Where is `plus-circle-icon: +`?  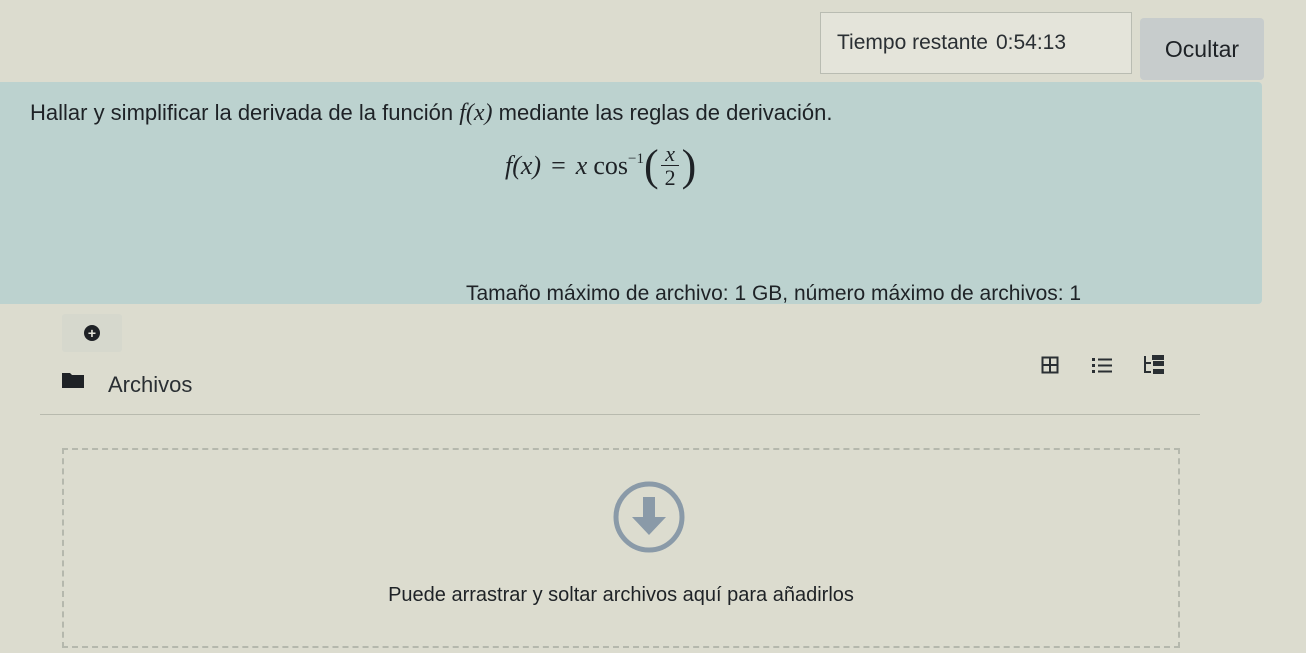 plus-circle-icon: + is located at coordinates (92, 333).